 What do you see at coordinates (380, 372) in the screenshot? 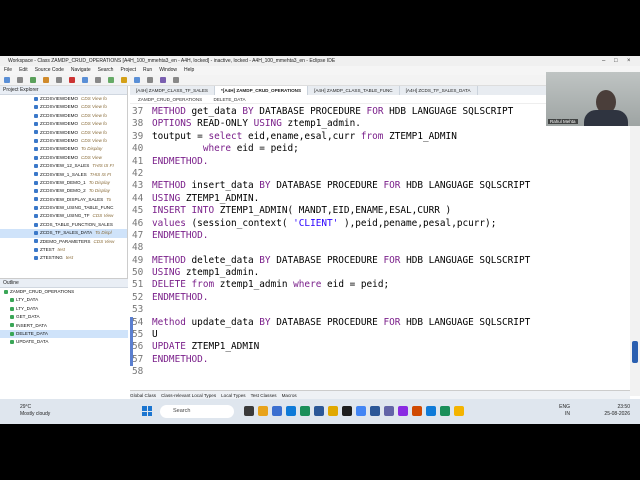
I see `code-line: 58` at bounding box center [380, 372].